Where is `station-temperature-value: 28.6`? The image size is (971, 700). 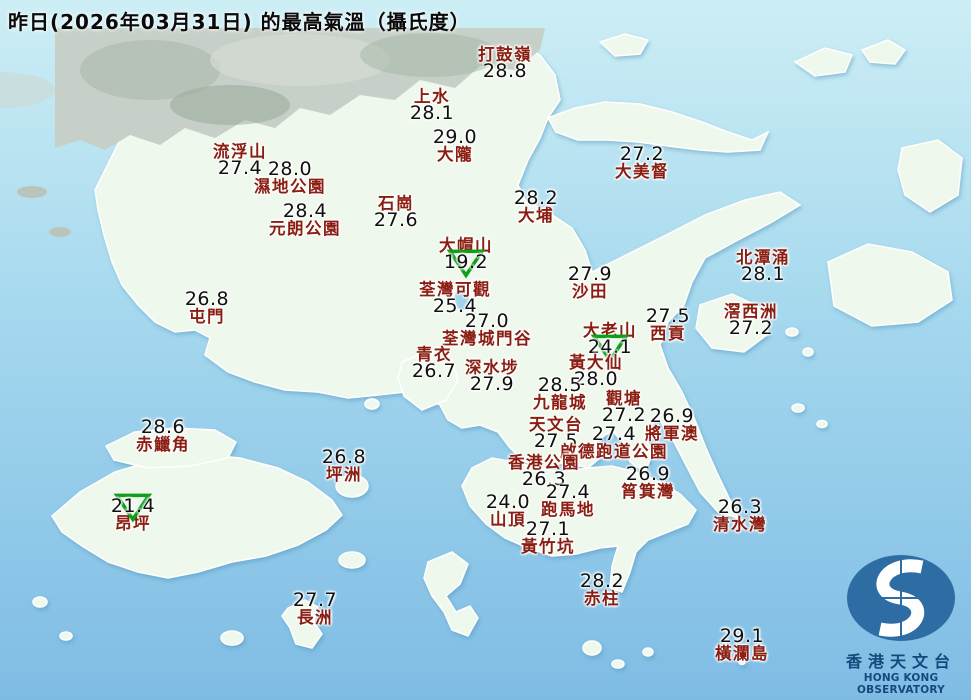 station-temperature-value: 28.6 is located at coordinates (163, 427).